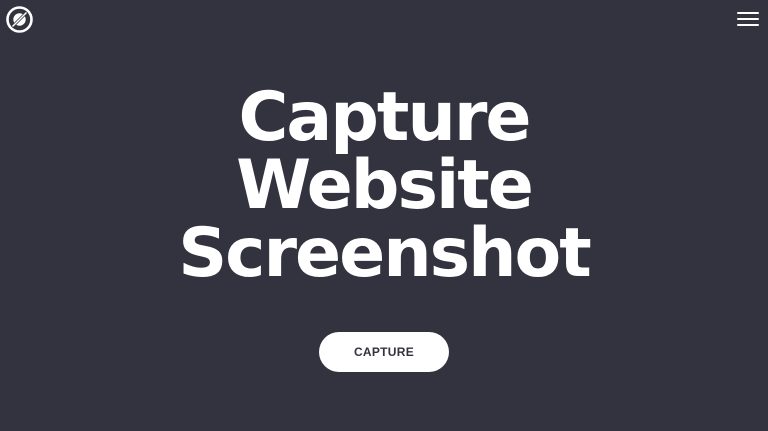  I want to click on top-bar, so click(384, 20).